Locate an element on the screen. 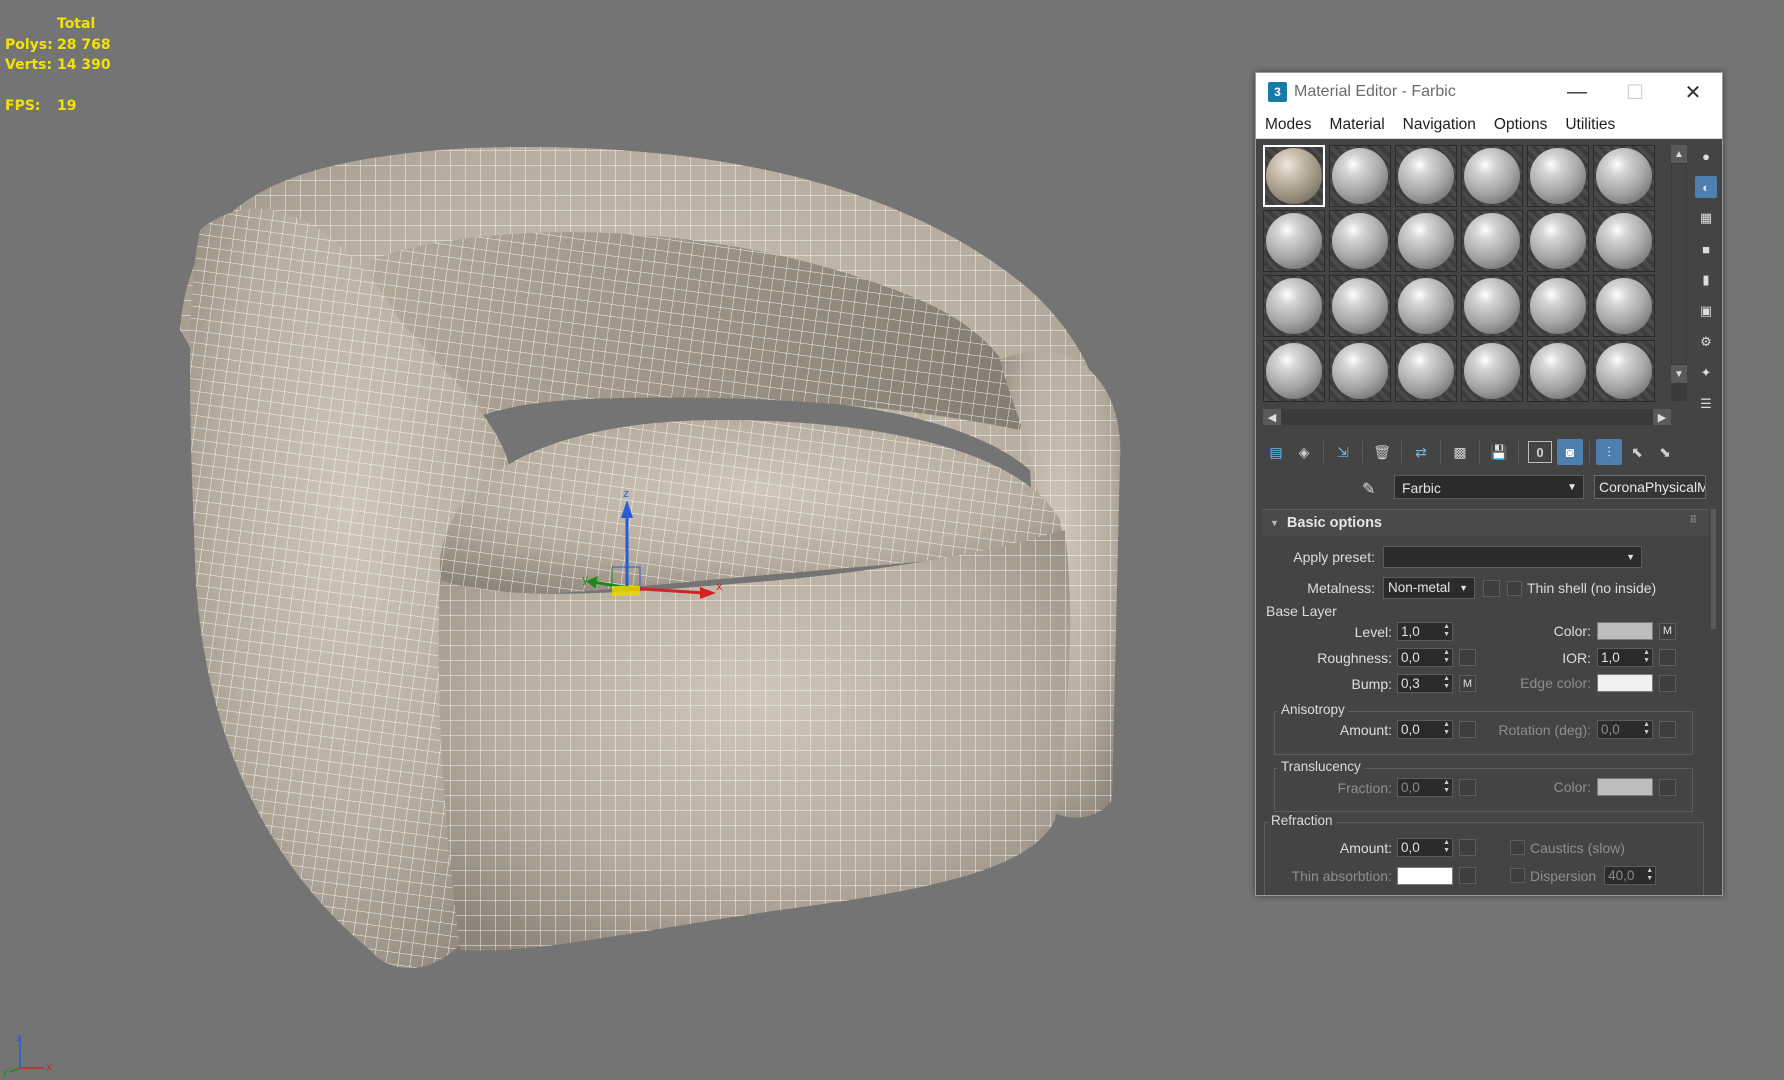 This screenshot has width=1784, height=1080. backlight-icon: ◐ is located at coordinates (1706, 187).